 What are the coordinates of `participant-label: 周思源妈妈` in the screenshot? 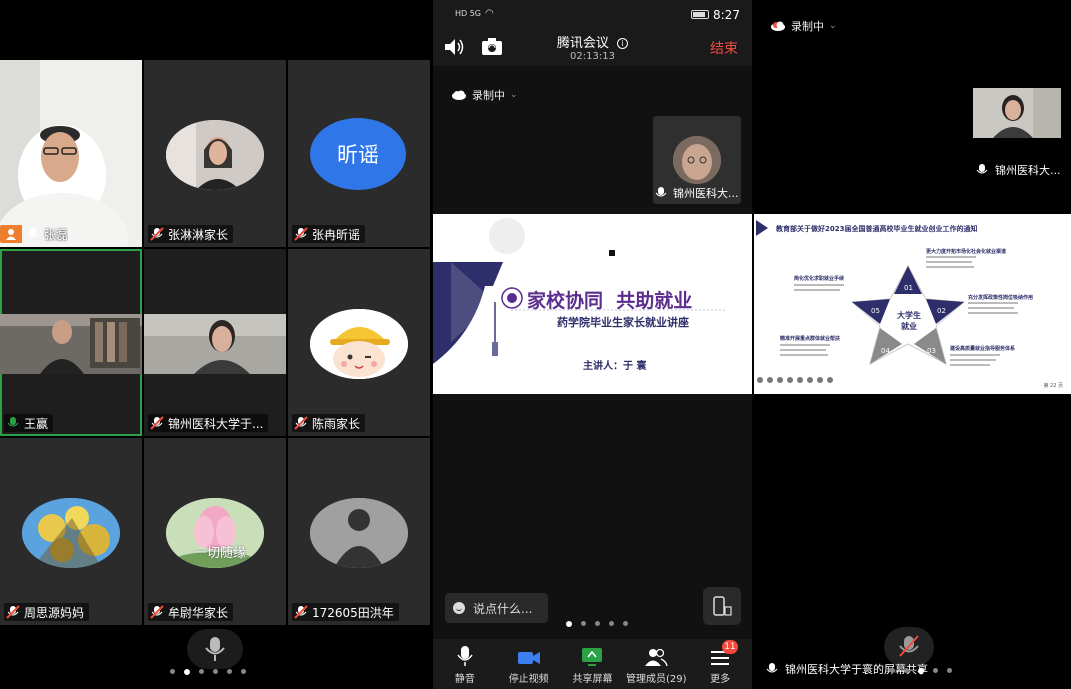 It's located at (47, 612).